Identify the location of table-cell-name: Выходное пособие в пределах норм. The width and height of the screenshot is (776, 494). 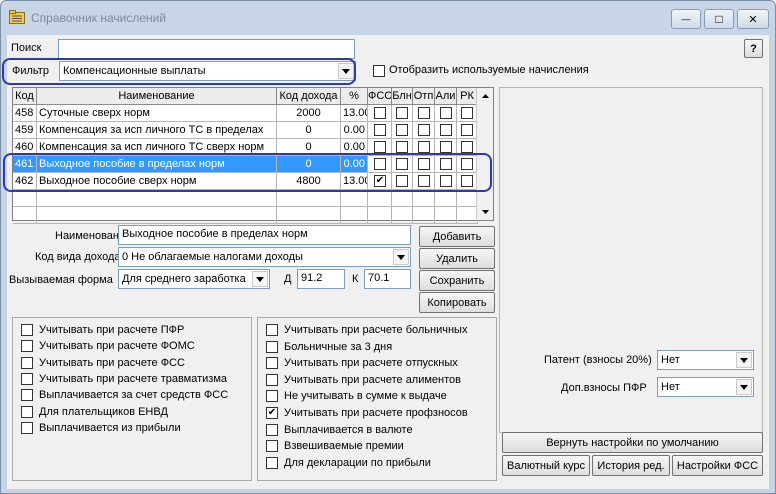
(157, 164).